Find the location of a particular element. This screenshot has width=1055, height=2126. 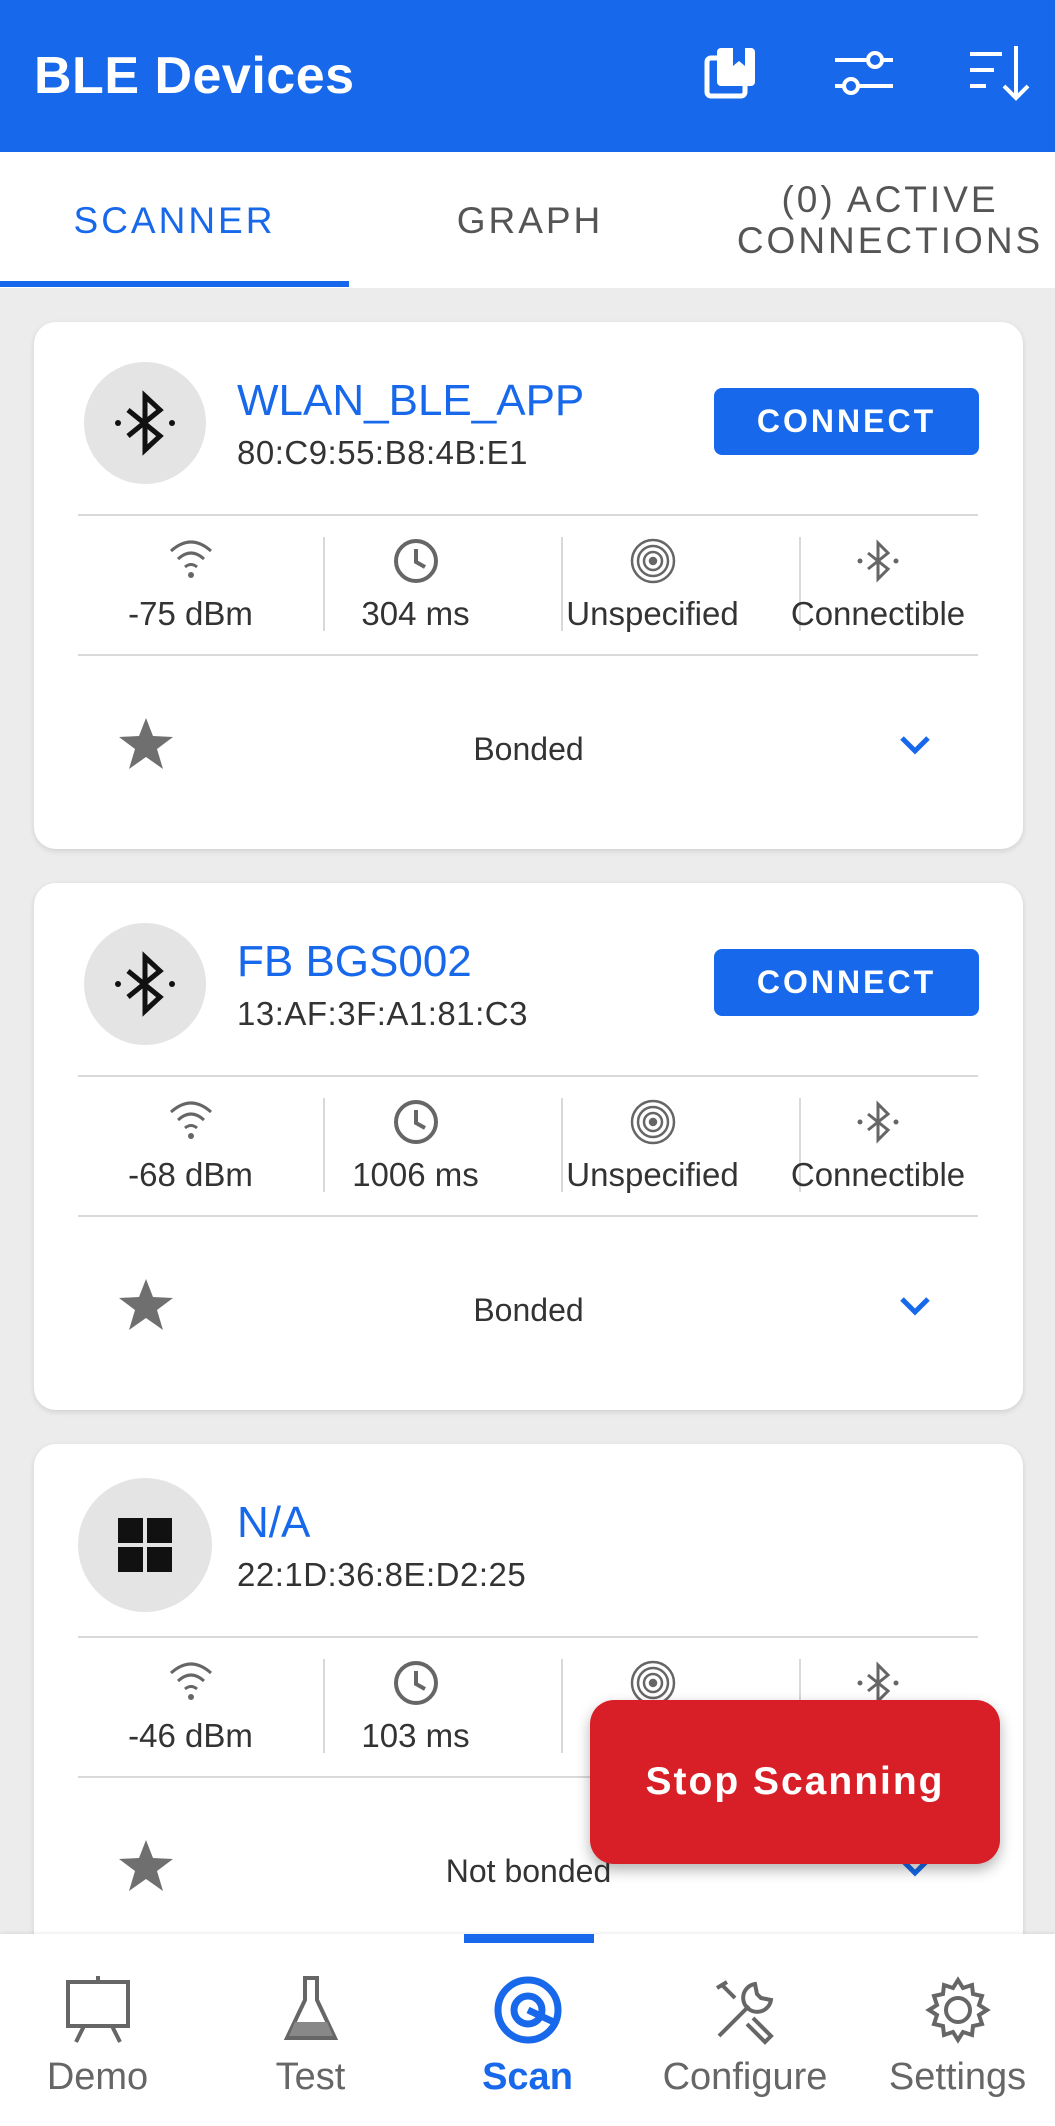

sort-icon is located at coordinates (1001, 73).